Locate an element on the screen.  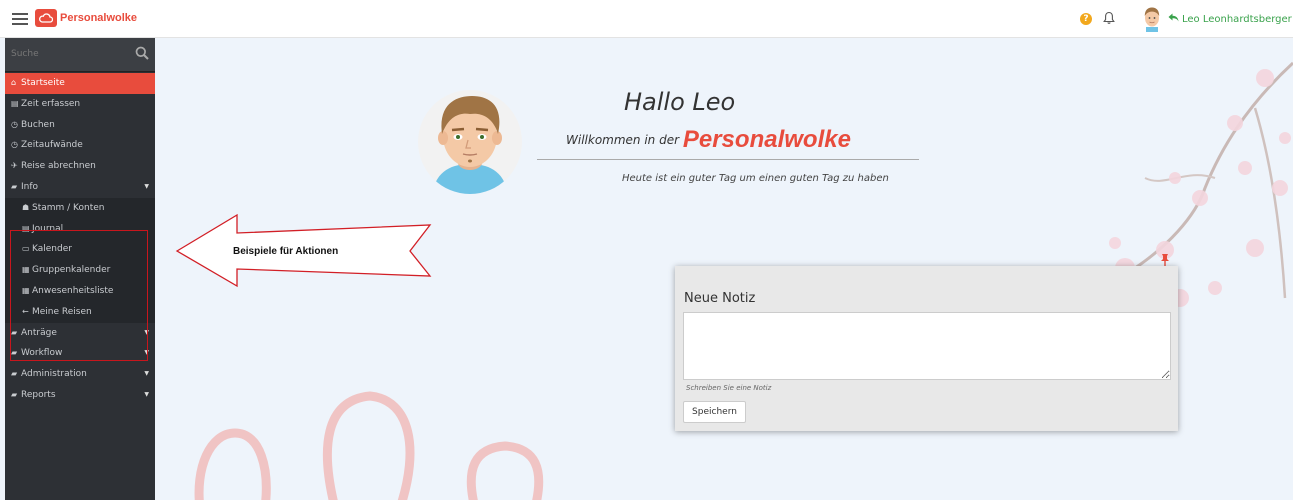
sidebar-item-reise-abrechnen: ✈ Reise abrechnen is located at coordinates (80, 166).